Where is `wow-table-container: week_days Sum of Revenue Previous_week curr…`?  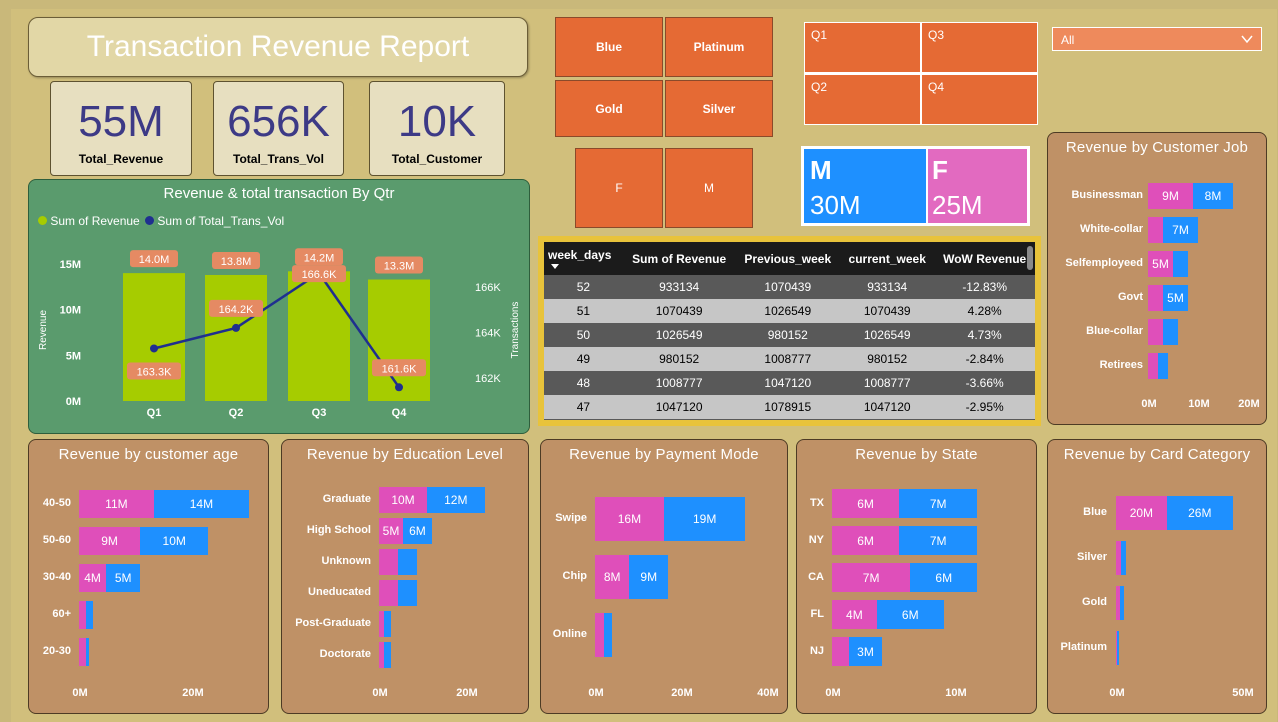
wow-table-container: week_days Sum of Revenue Previous_week curr… is located at coordinates (789, 331).